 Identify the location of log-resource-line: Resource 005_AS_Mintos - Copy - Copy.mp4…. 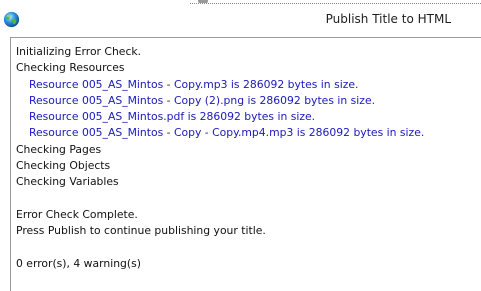
(227, 133).